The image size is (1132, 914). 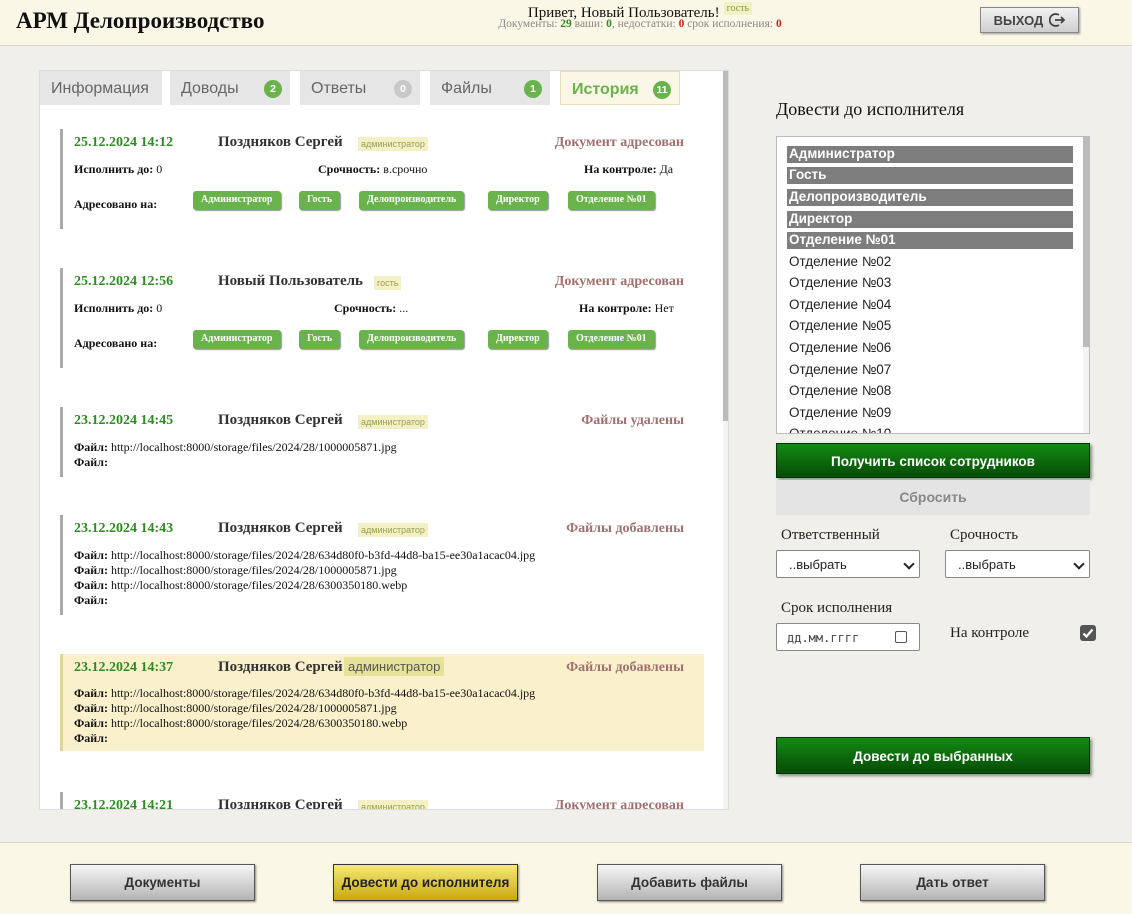 I want to click on assign-executor-button: Довести до исполнителя, so click(x=425, y=882).